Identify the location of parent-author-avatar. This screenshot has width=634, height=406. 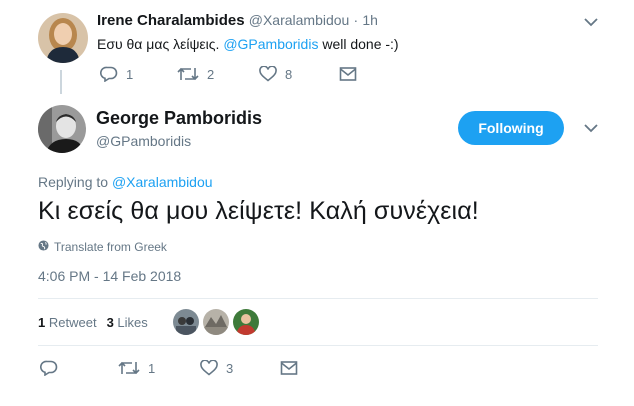
(63, 38).